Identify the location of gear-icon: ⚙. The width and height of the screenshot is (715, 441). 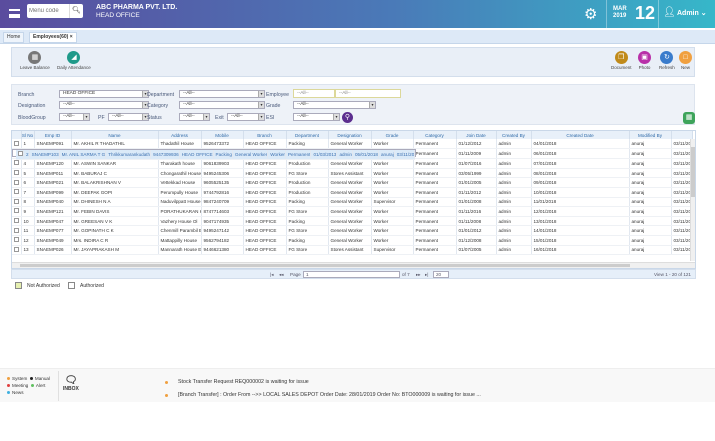
(590, 14).